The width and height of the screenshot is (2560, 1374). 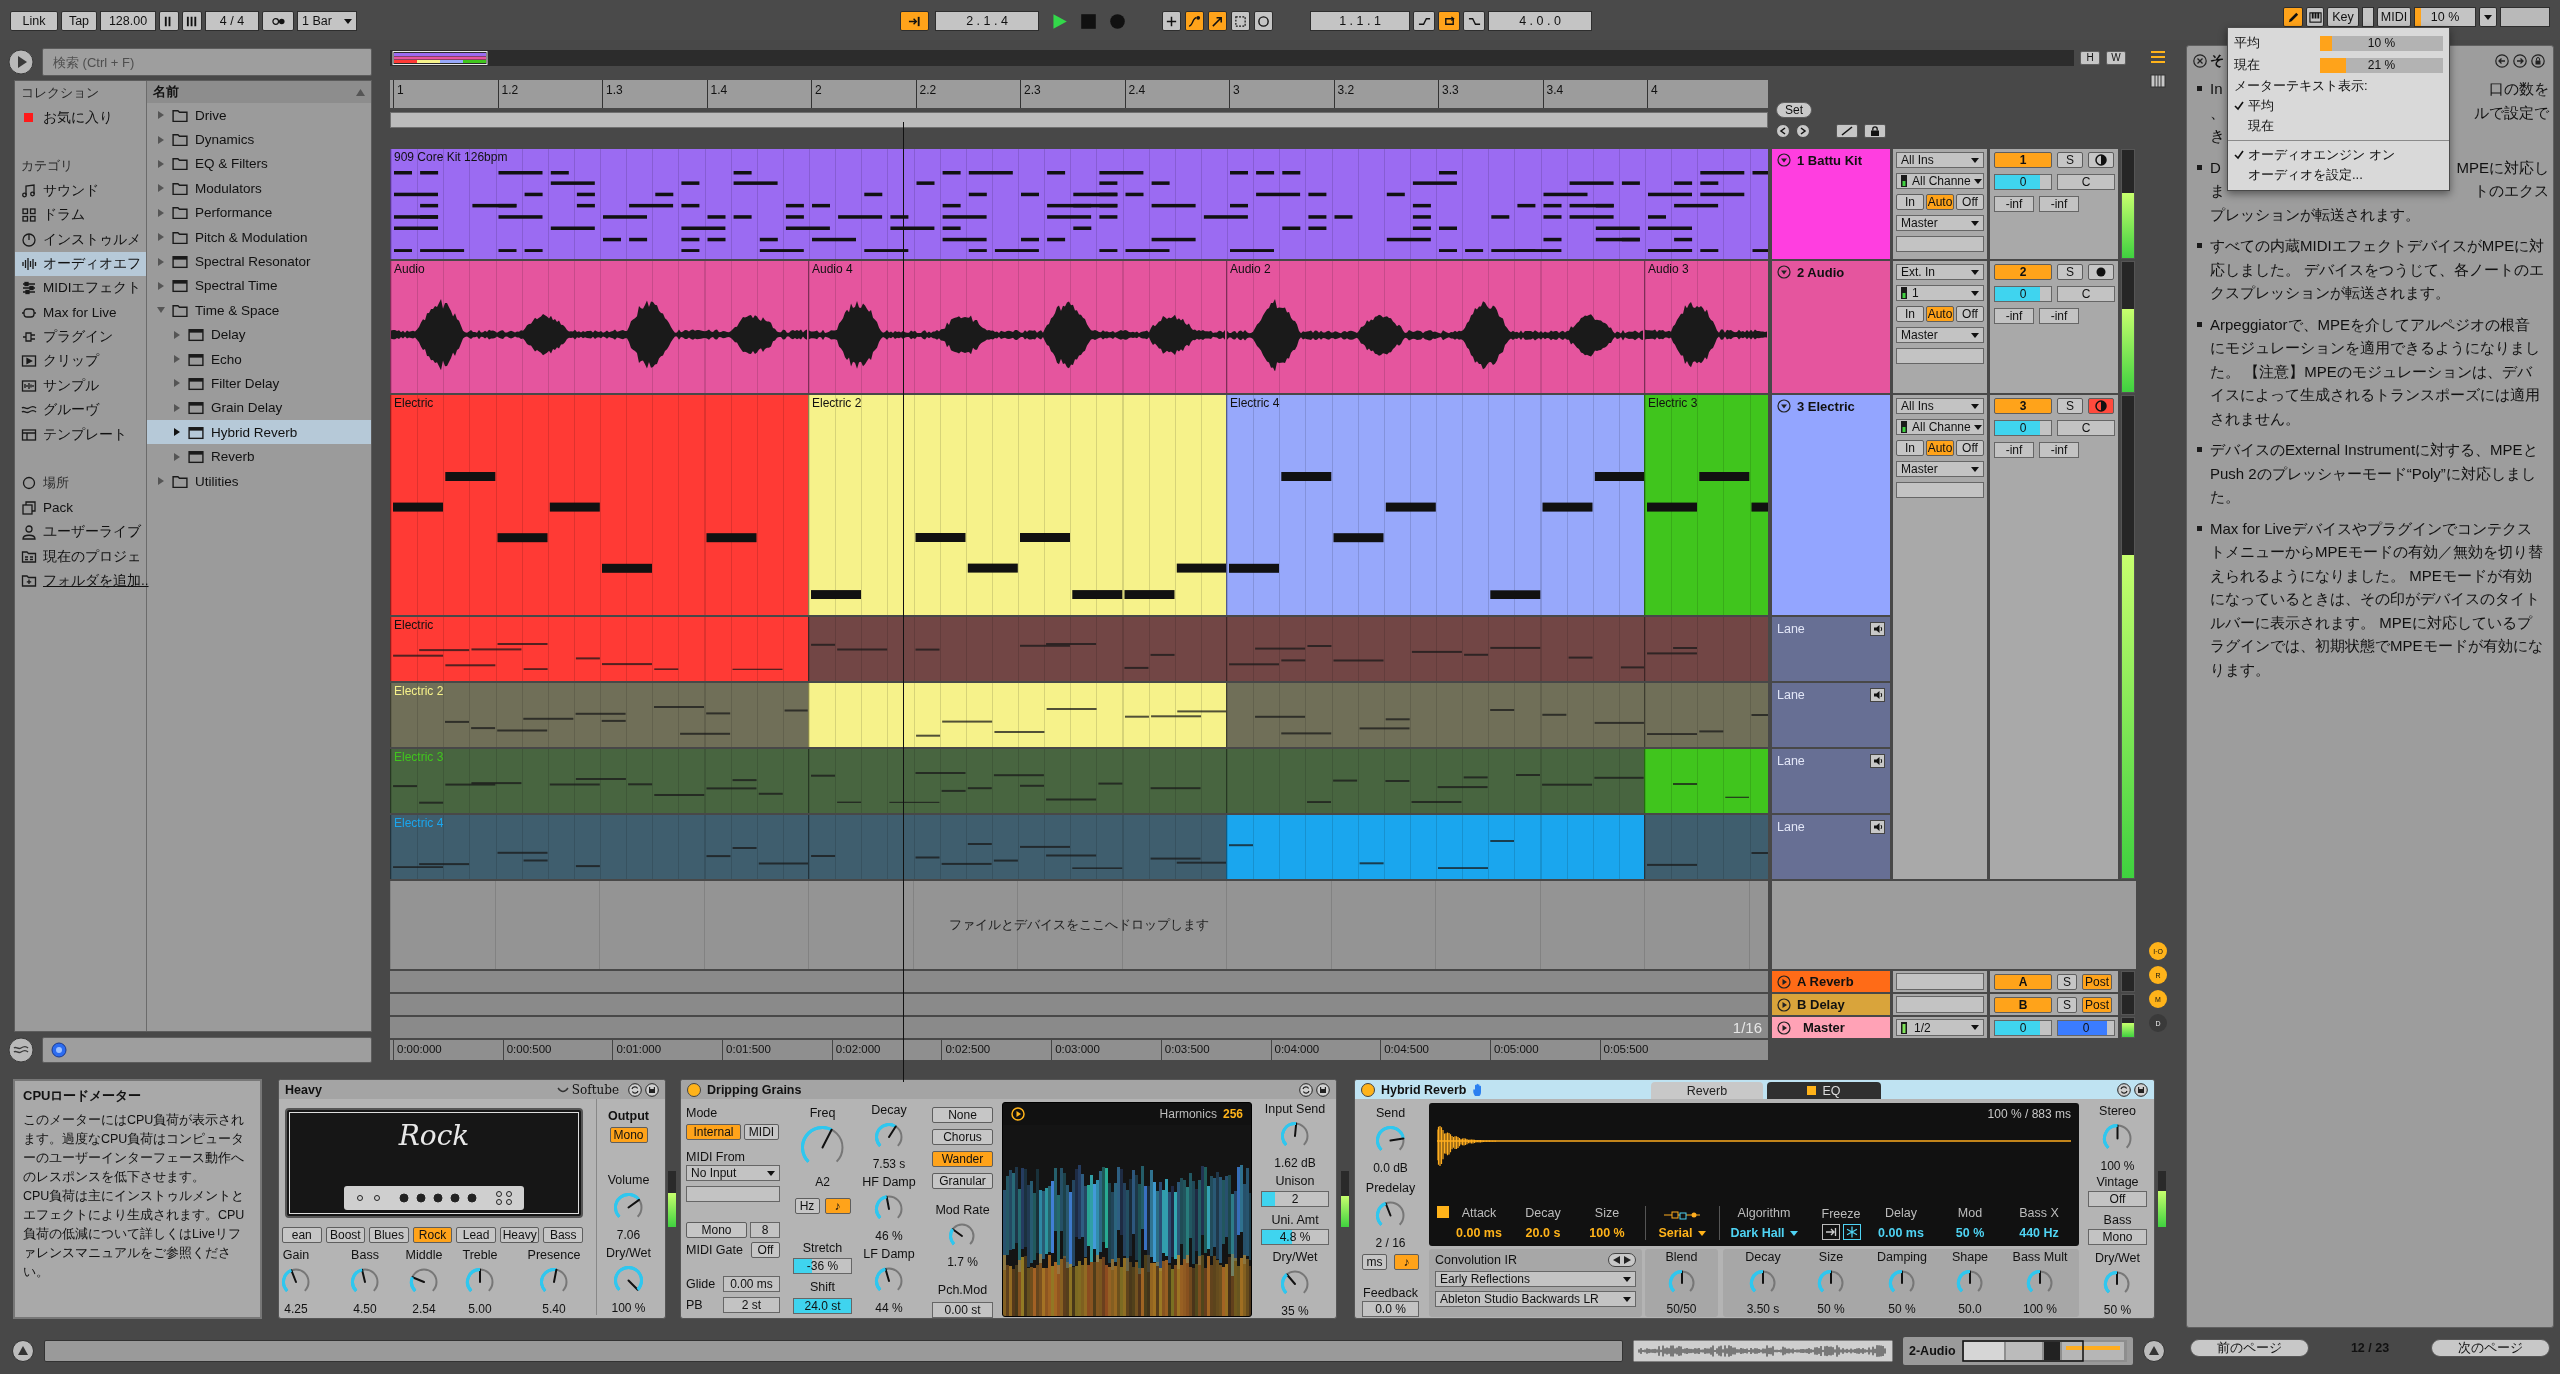 I want to click on draw-line-button, so click(x=1847, y=131).